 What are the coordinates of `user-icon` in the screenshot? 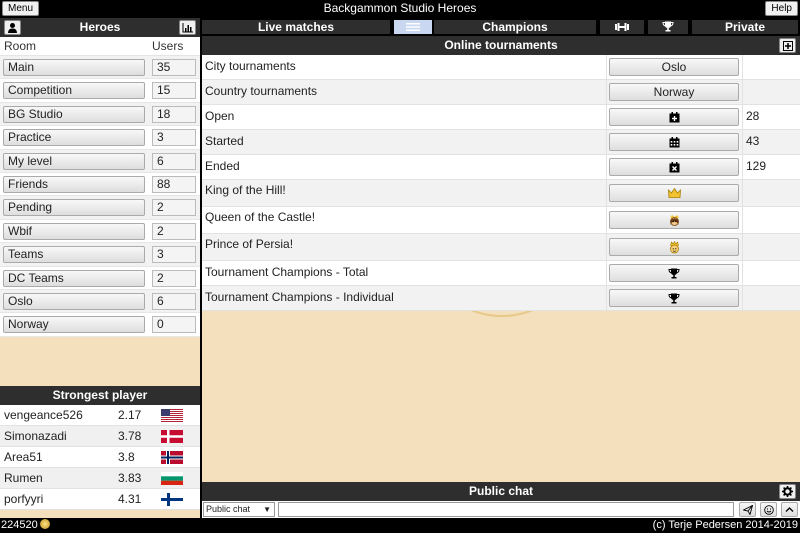 It's located at (12, 27).